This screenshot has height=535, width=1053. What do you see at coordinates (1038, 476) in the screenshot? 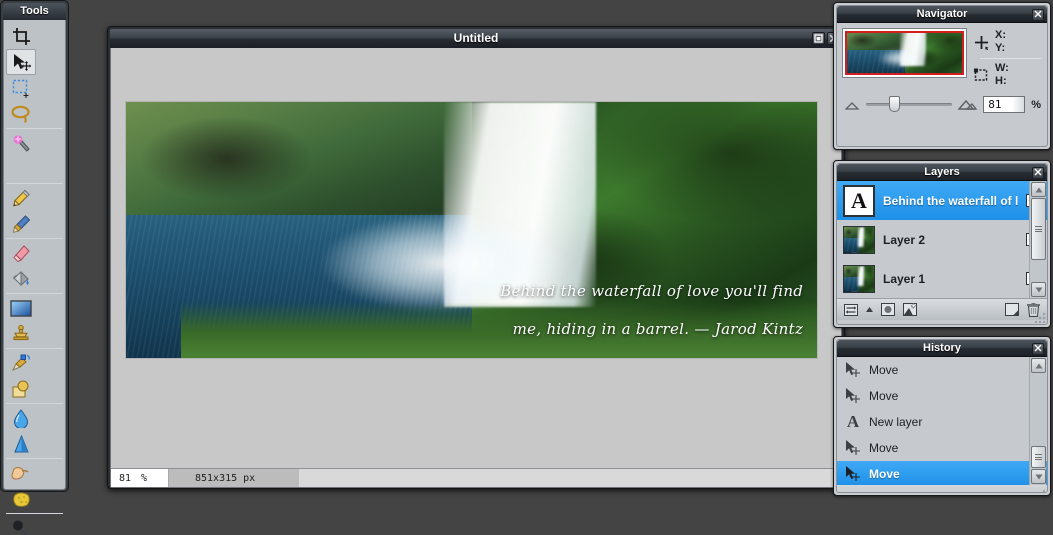
I see `history-scroll-down-button` at bounding box center [1038, 476].